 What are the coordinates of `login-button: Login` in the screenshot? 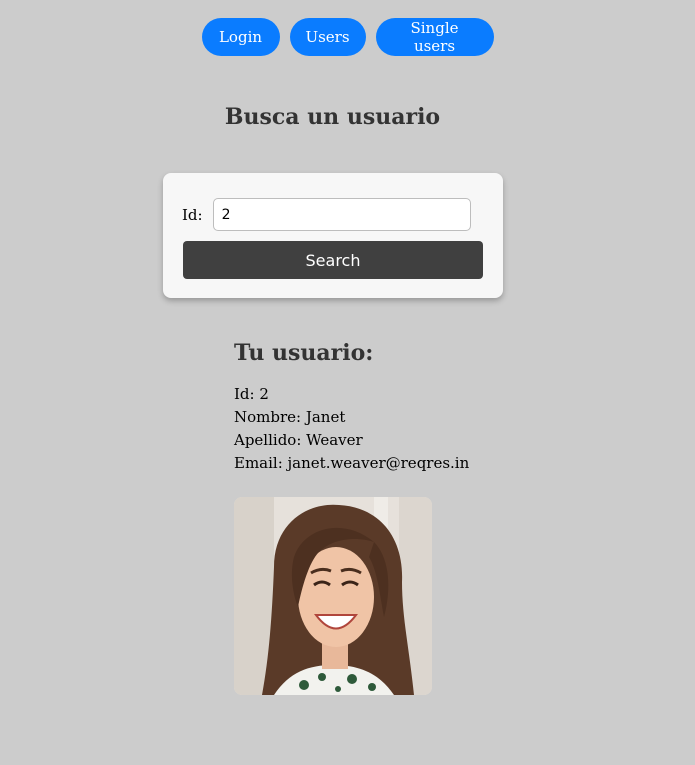 It's located at (240, 37).